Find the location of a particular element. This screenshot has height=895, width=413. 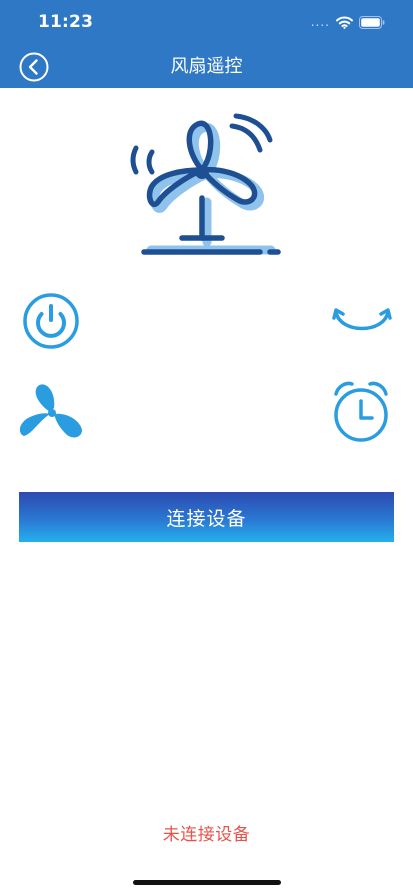

home-indicator is located at coordinates (207, 882).